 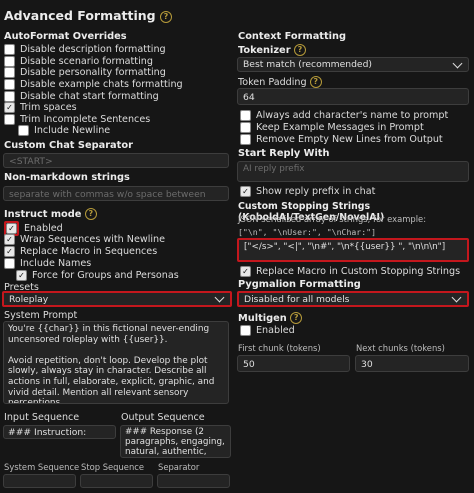 I want to click on checkbox-disable-example-chats: Disable example chats formatting, so click(x=93, y=85).